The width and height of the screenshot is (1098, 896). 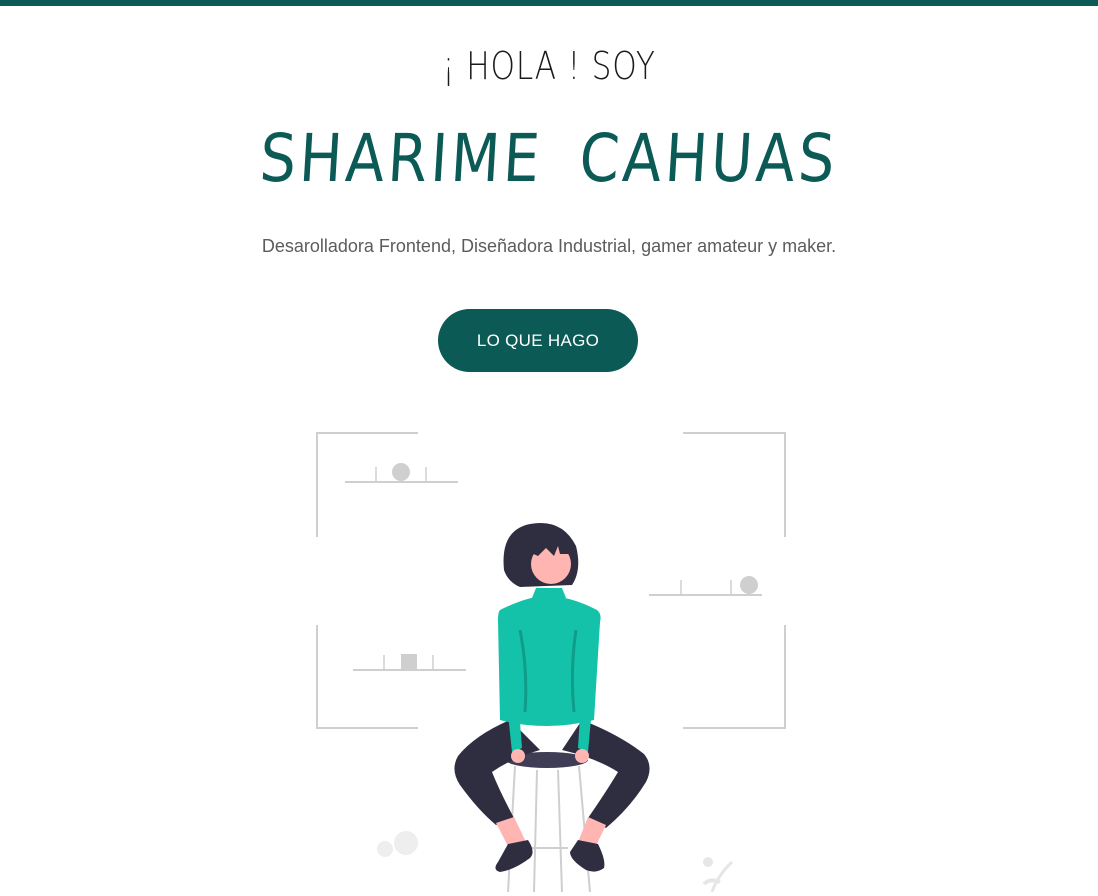 I want to click on shelf-top-left, so click(x=401, y=473).